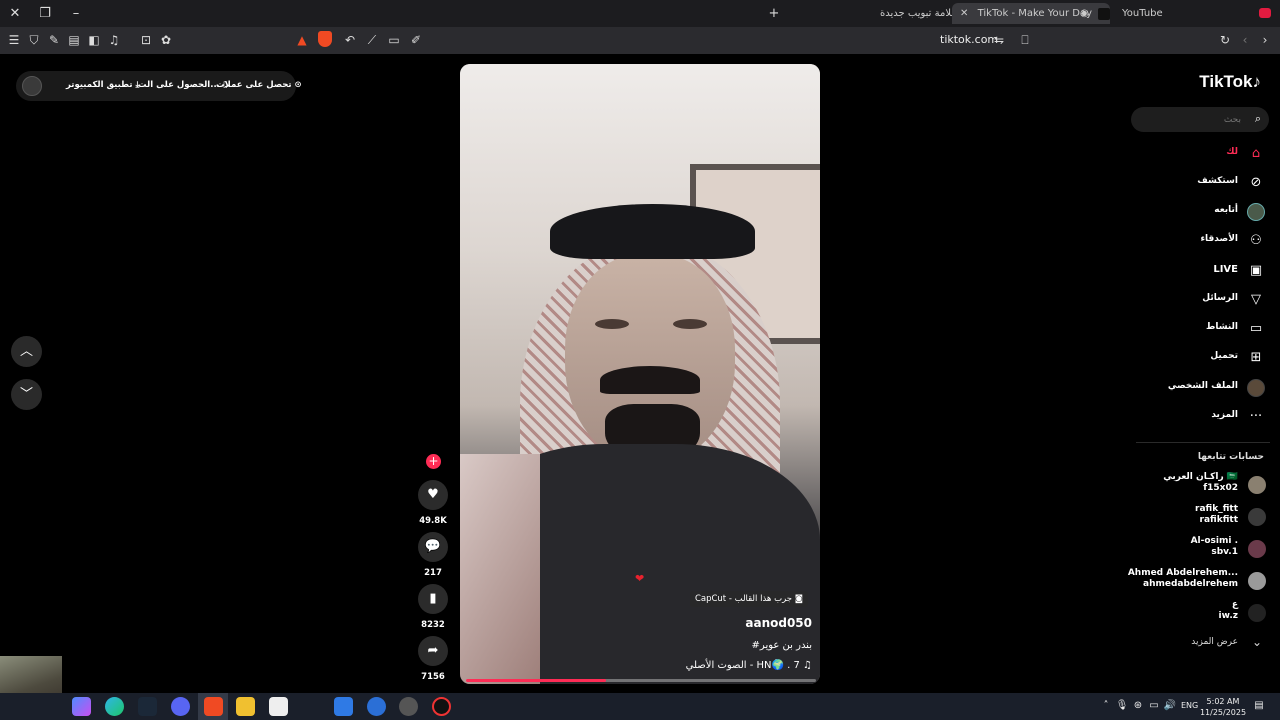 This screenshot has height=720, width=1280. I want to click on notification-icon: ▤, so click(1259, 706).